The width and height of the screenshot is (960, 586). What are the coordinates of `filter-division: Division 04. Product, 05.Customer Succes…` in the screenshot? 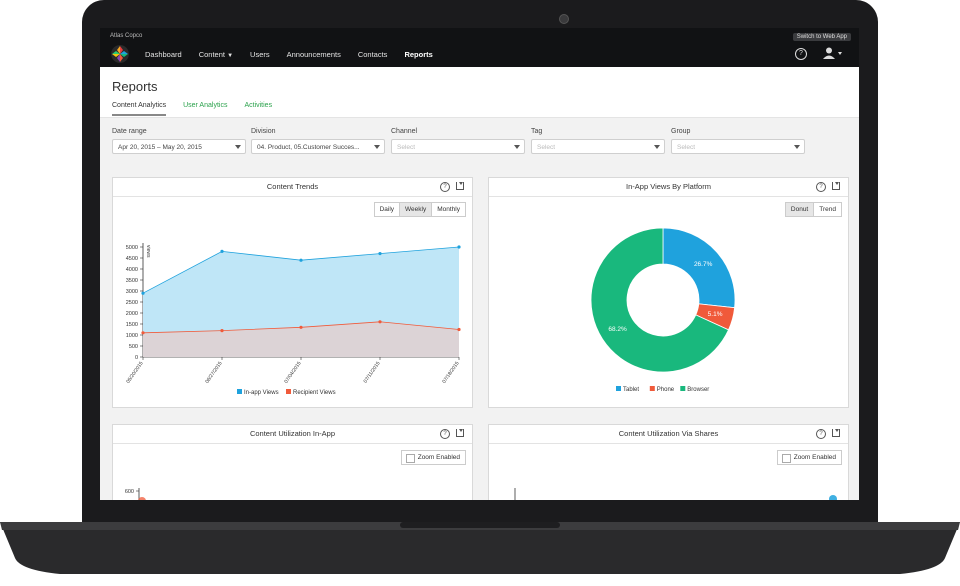 It's located at (318, 141).